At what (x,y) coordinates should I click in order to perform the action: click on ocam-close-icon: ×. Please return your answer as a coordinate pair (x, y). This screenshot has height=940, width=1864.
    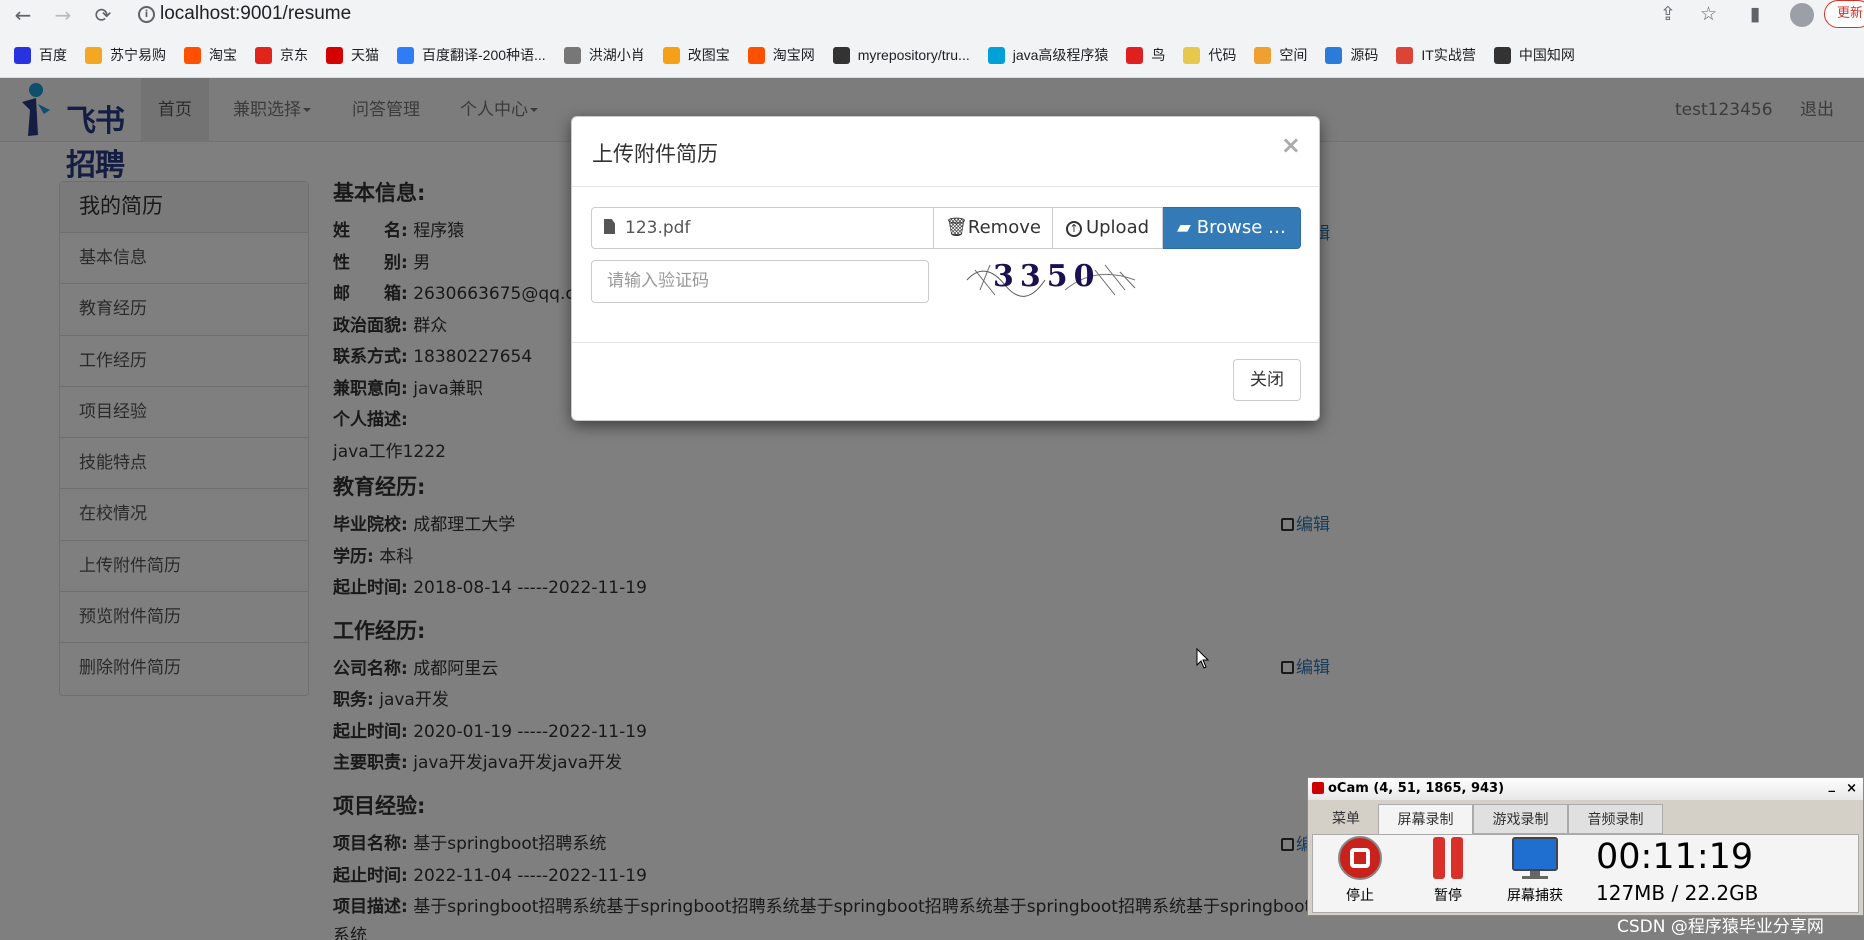
    Looking at the image, I should click on (1851, 789).